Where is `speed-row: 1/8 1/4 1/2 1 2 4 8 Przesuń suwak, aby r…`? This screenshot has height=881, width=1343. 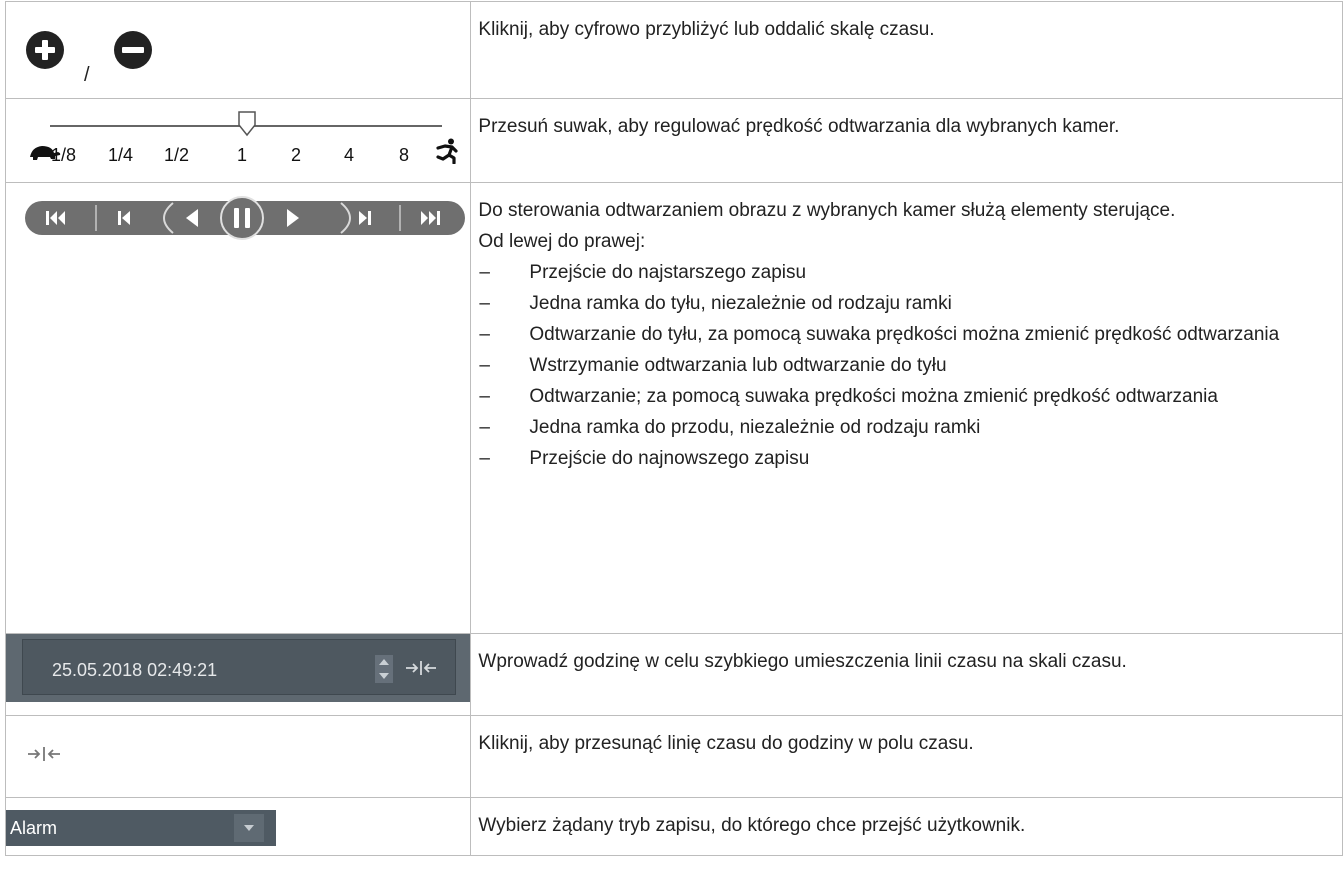 speed-row: 1/8 1/4 1/2 1 2 4 8 Przesuń suwak, aby r… is located at coordinates (673, 140).